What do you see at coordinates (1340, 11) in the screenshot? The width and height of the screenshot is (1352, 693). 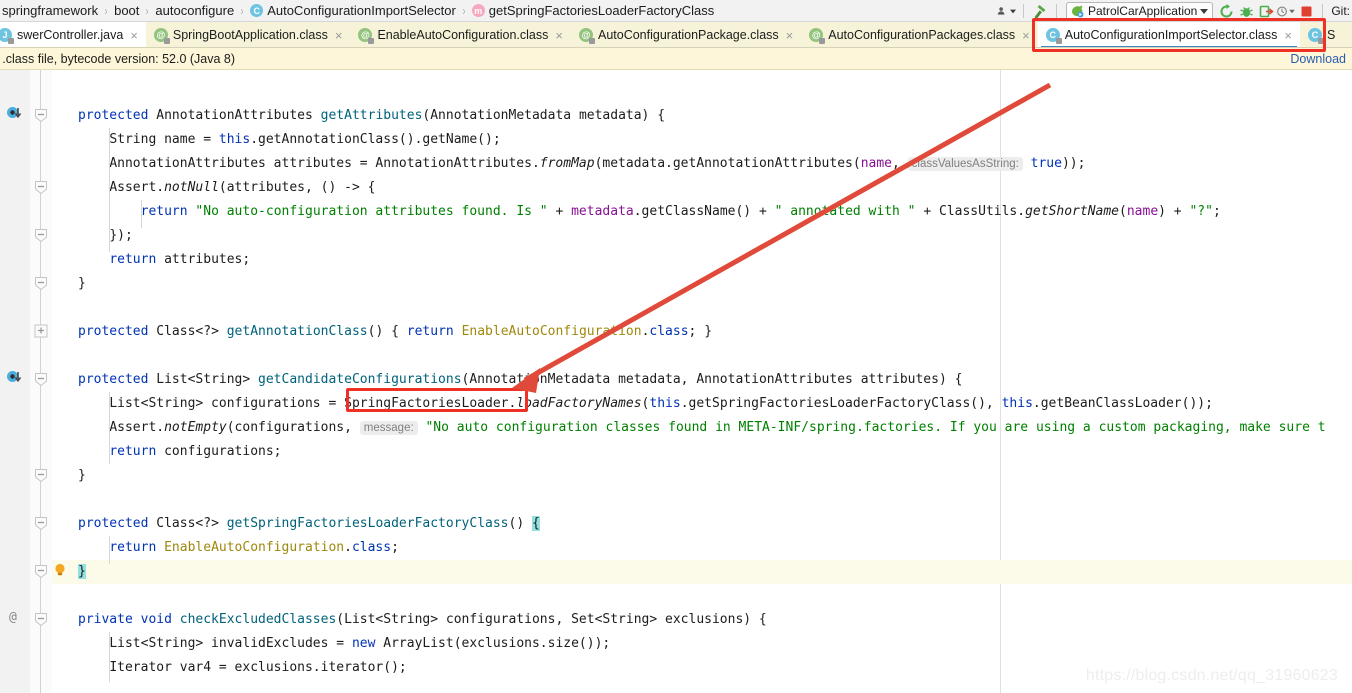 I see `git-label: Git:` at bounding box center [1340, 11].